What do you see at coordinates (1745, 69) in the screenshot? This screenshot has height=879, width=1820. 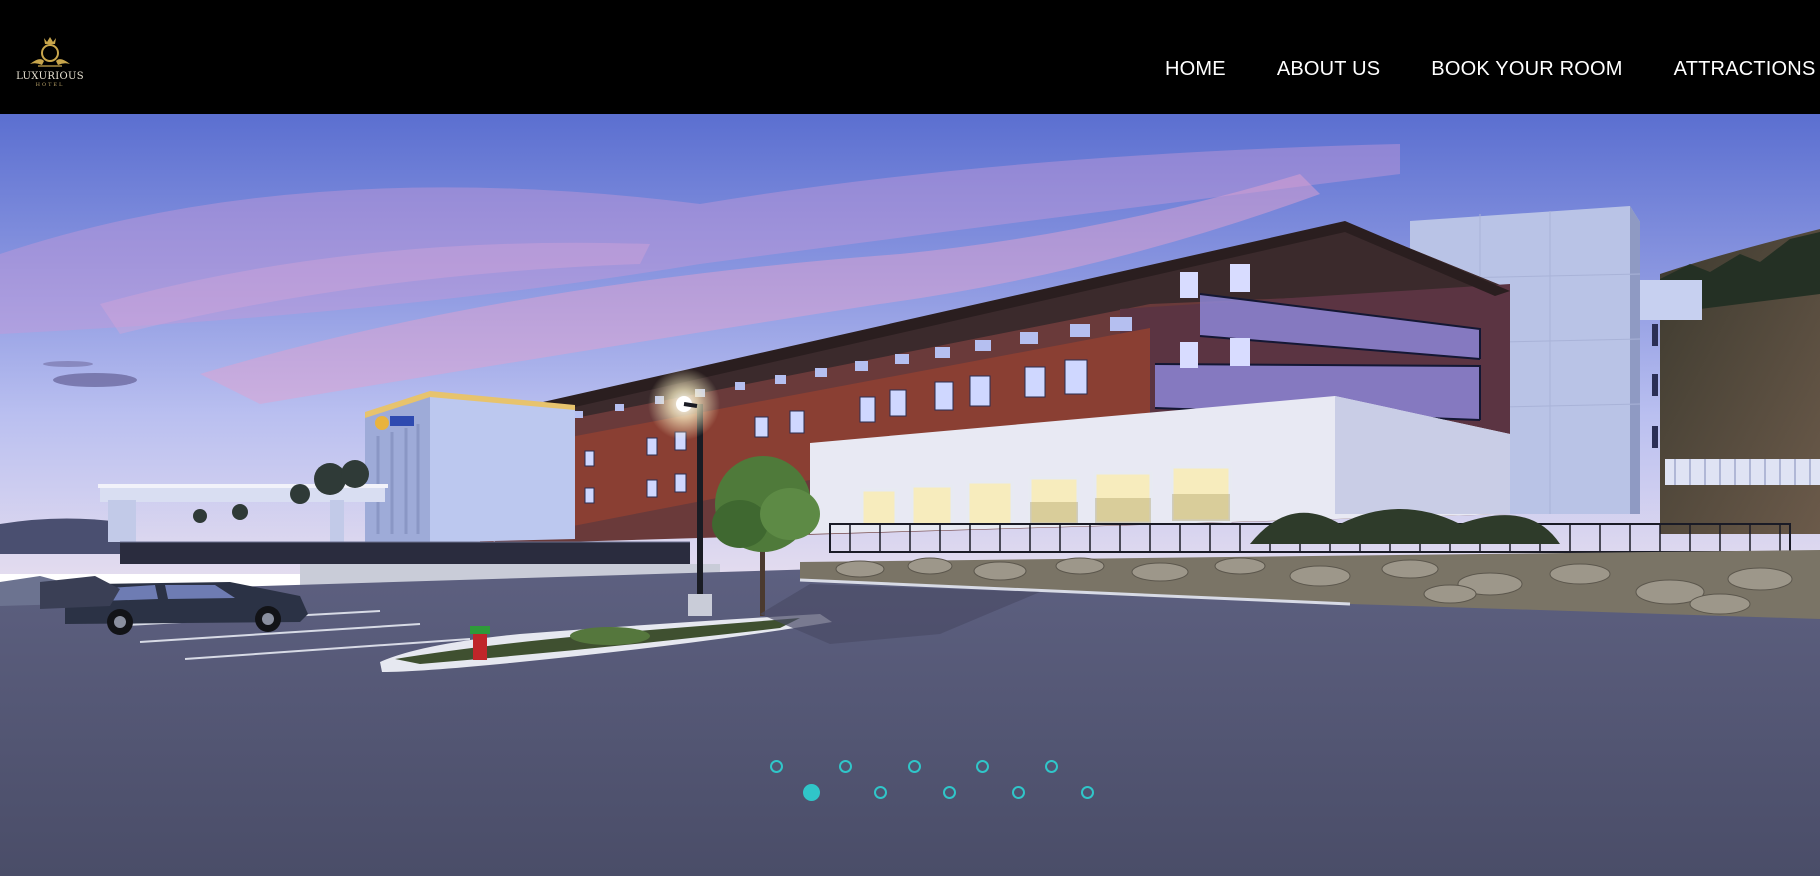 I see `nav-item-attractions: ATTRACTIONS` at bounding box center [1745, 69].